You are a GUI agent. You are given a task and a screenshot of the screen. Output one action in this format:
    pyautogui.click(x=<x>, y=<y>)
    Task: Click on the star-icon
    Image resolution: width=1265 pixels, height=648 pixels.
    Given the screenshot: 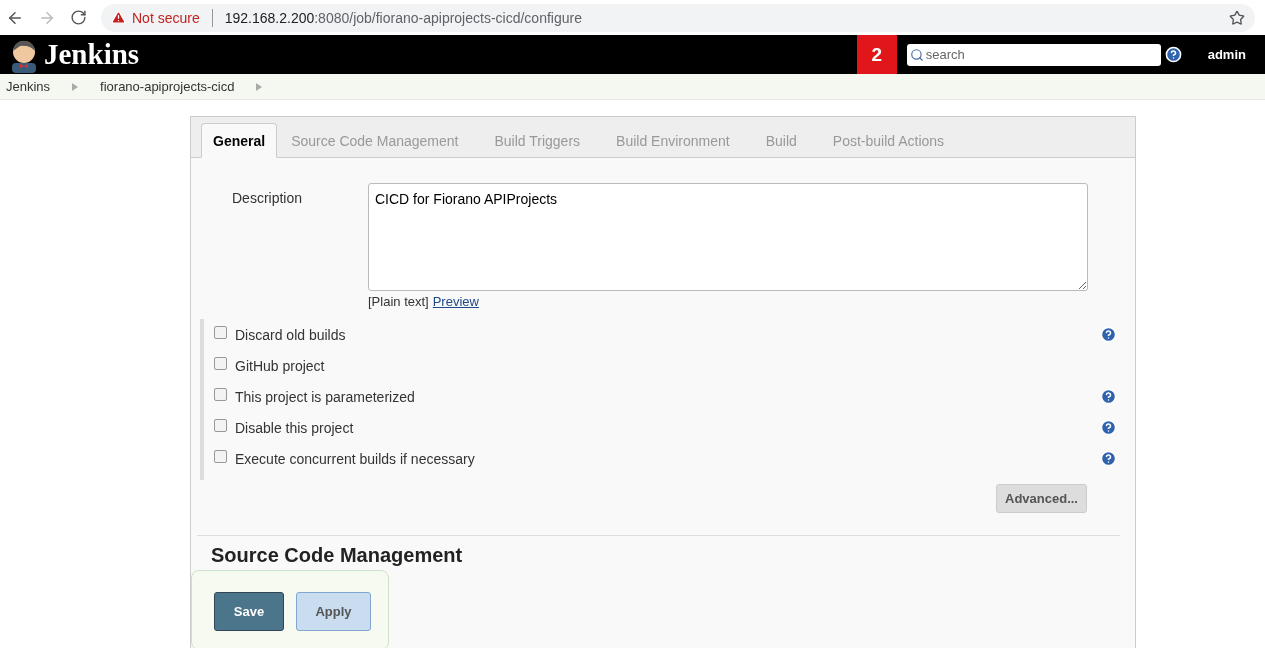 What is the action you would take?
    pyautogui.click(x=1237, y=17)
    